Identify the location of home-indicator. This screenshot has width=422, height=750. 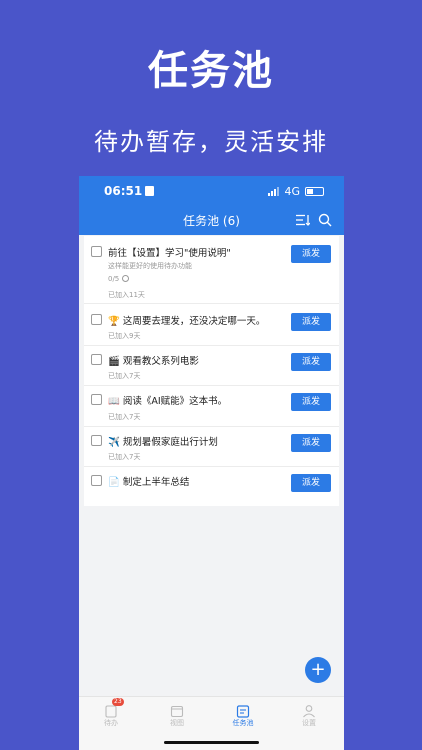
(211, 742).